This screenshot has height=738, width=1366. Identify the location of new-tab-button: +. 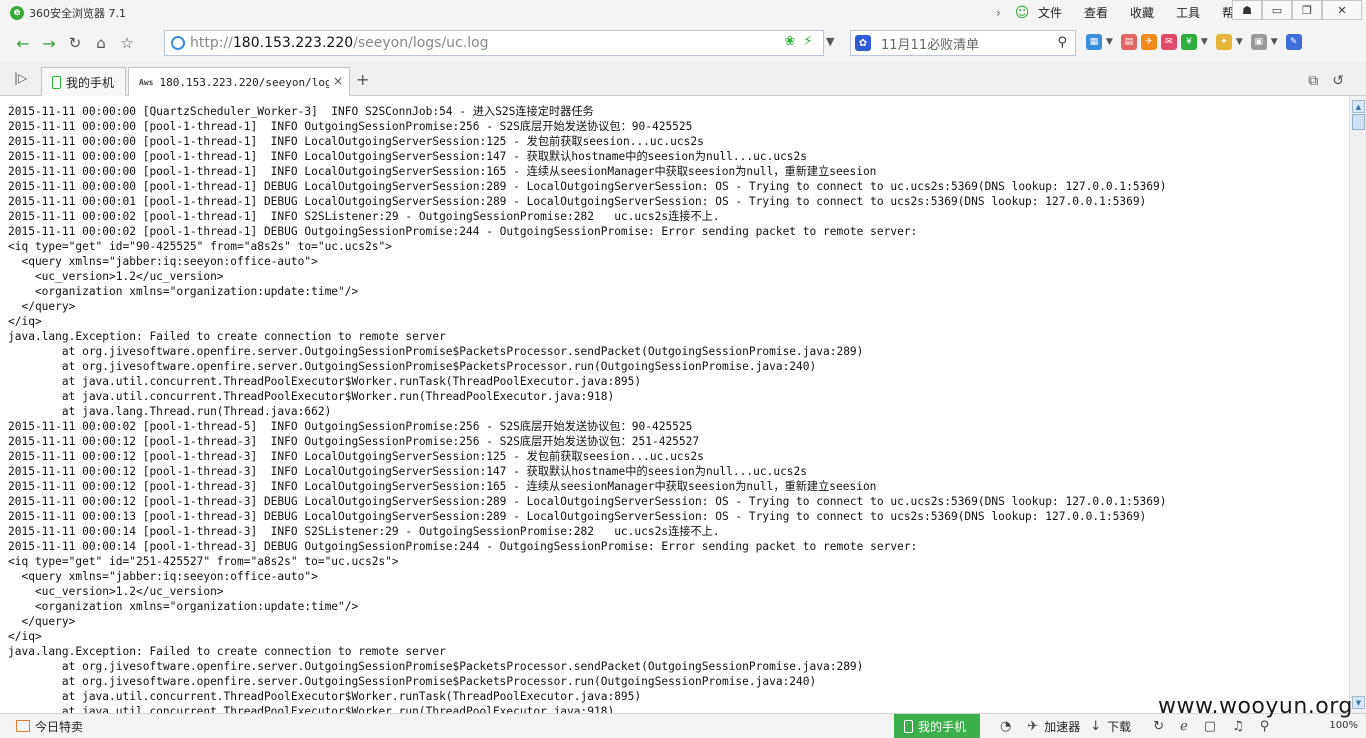
(362, 79).